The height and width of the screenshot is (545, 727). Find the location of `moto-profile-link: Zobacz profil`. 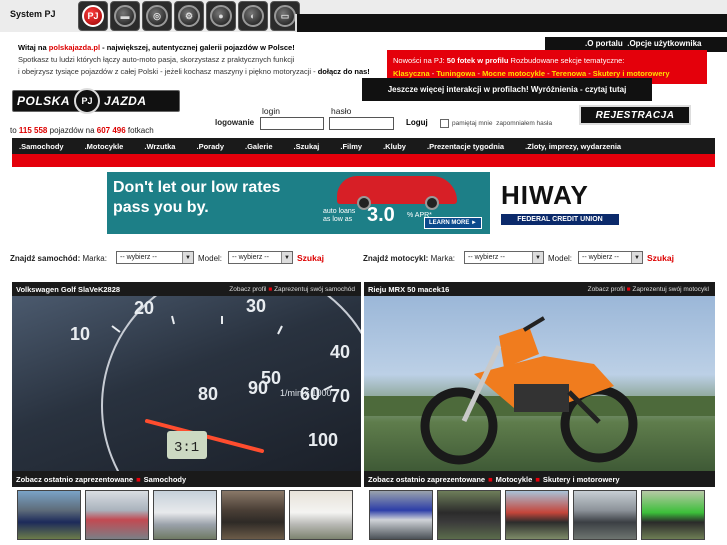

moto-profile-link: Zobacz profil is located at coordinates (606, 289).